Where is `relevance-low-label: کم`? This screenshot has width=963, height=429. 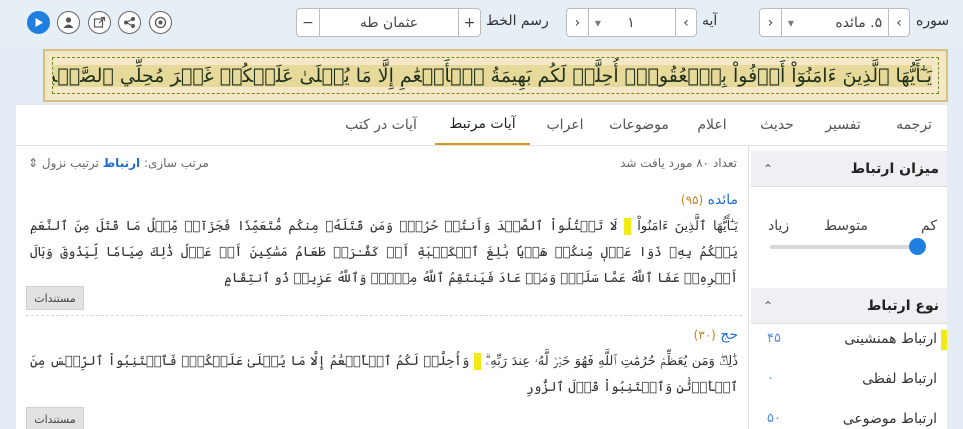
relevance-low-label: کم is located at coordinates (929, 226).